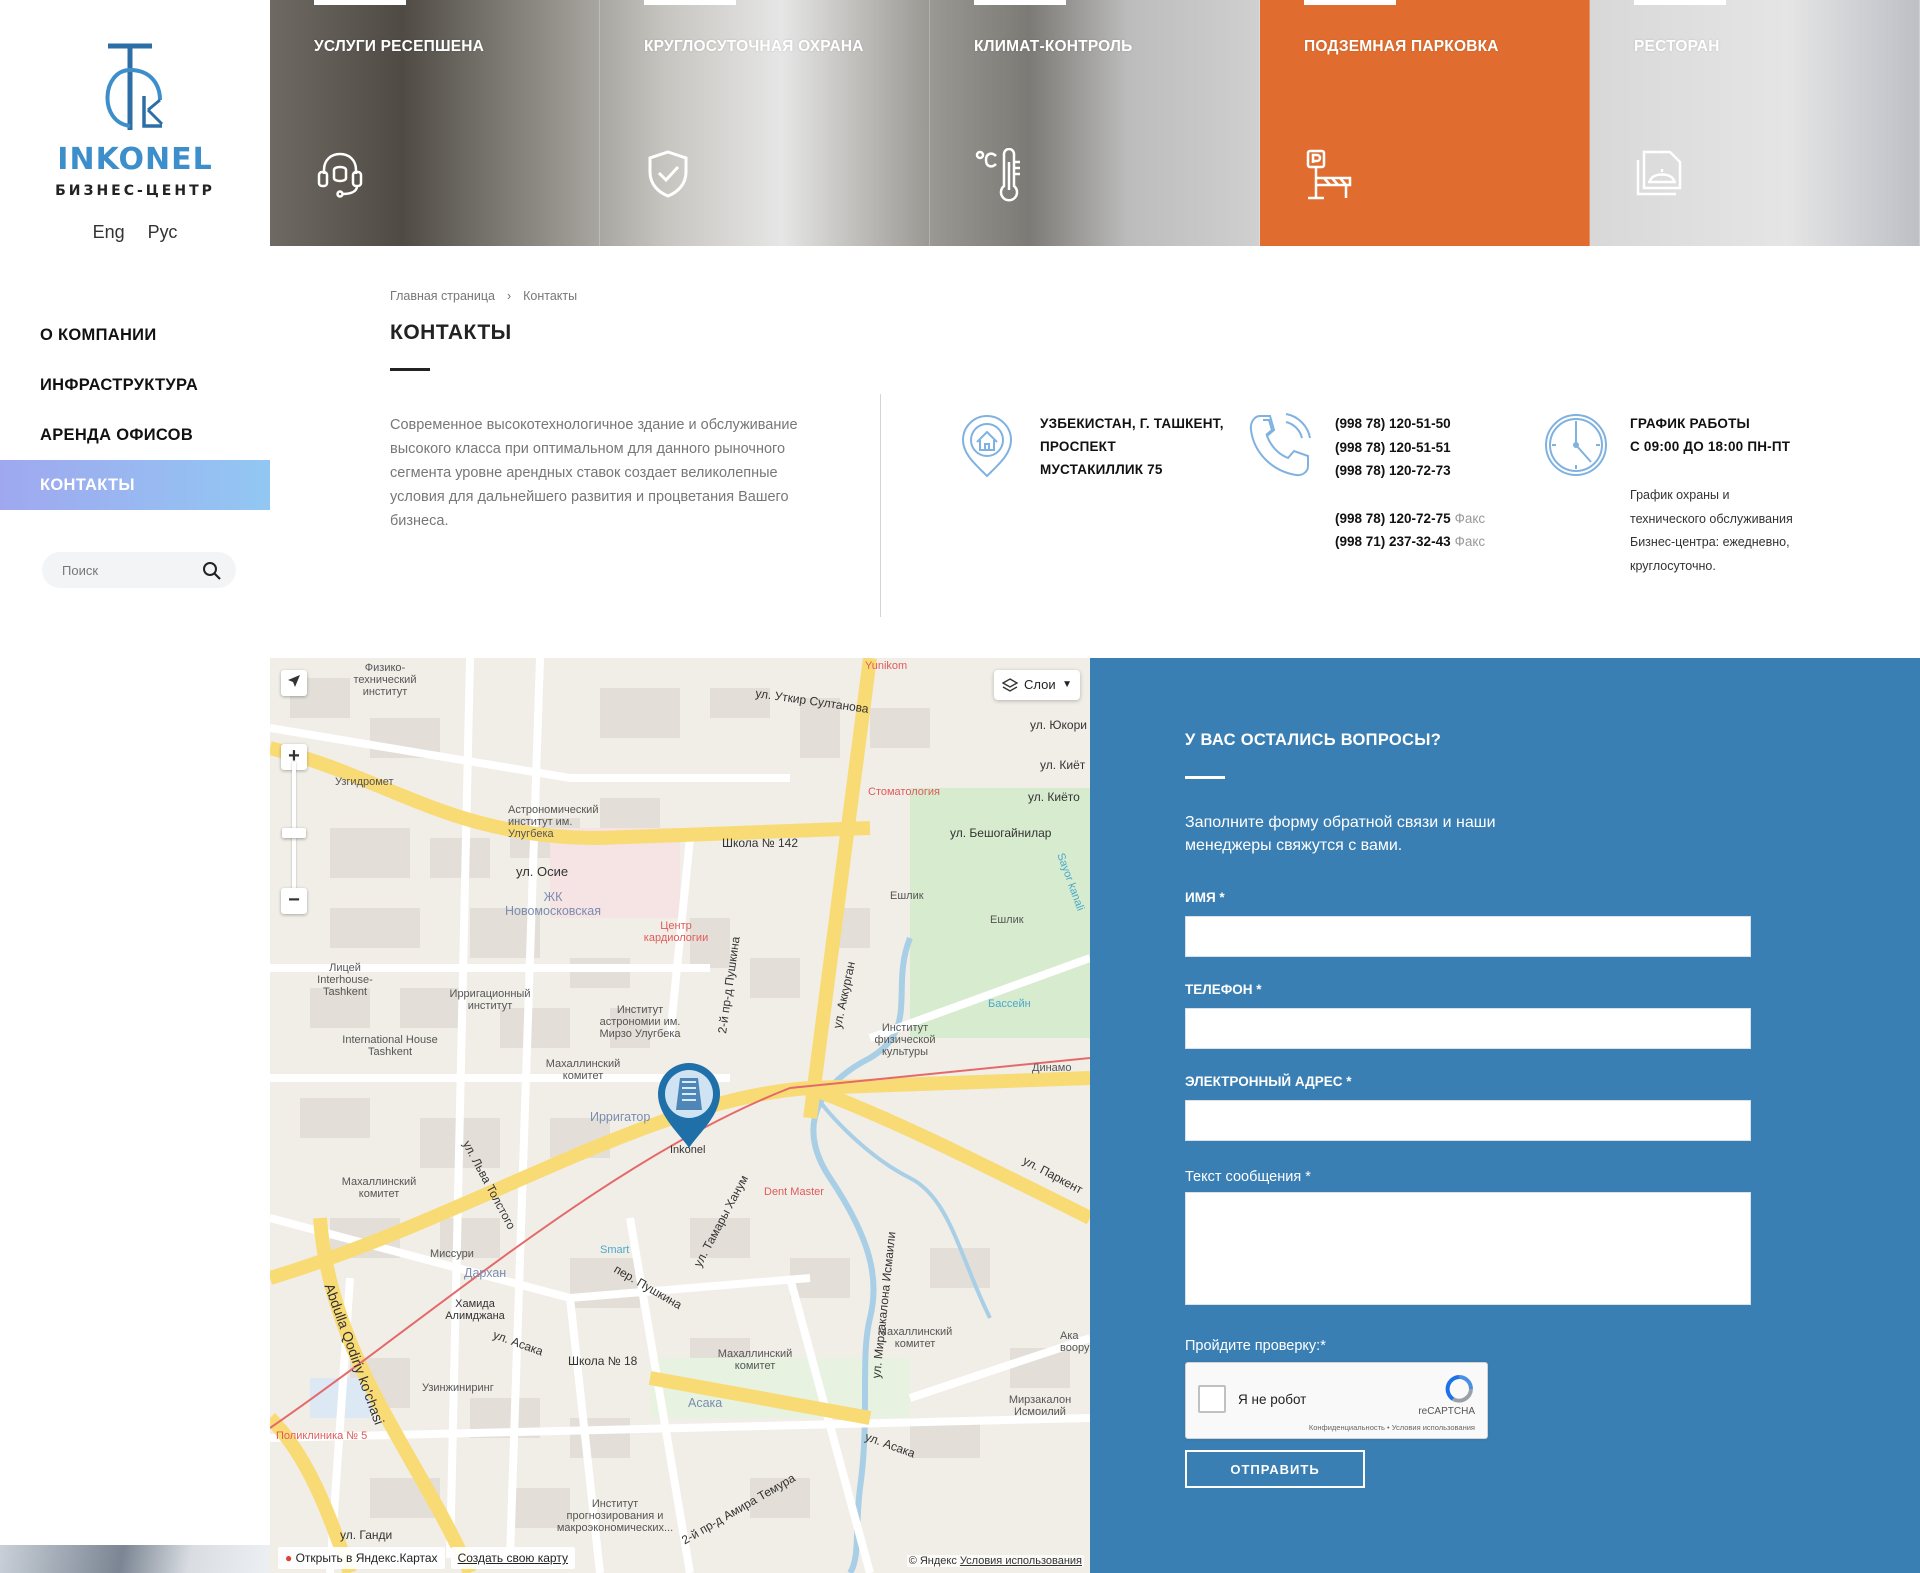 The width and height of the screenshot is (1920, 1573). I want to click on fax-number: (998 71) 237-32-43, so click(1393, 541).